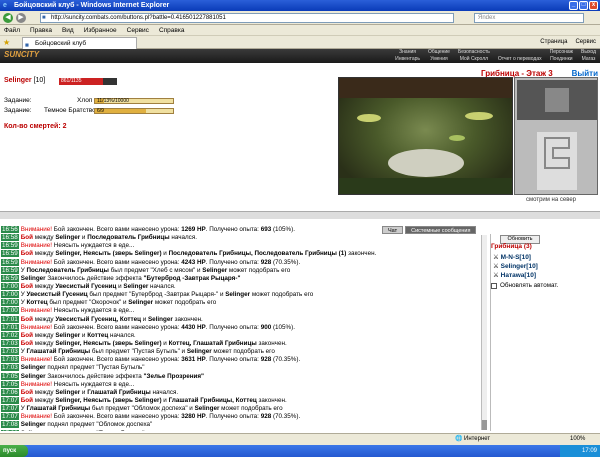 Image resolution: width=600 pixels, height=457 pixels. What do you see at coordinates (585, 42) in the screenshot?
I see `tools-menu-button: Сервис` at bounding box center [585, 42].